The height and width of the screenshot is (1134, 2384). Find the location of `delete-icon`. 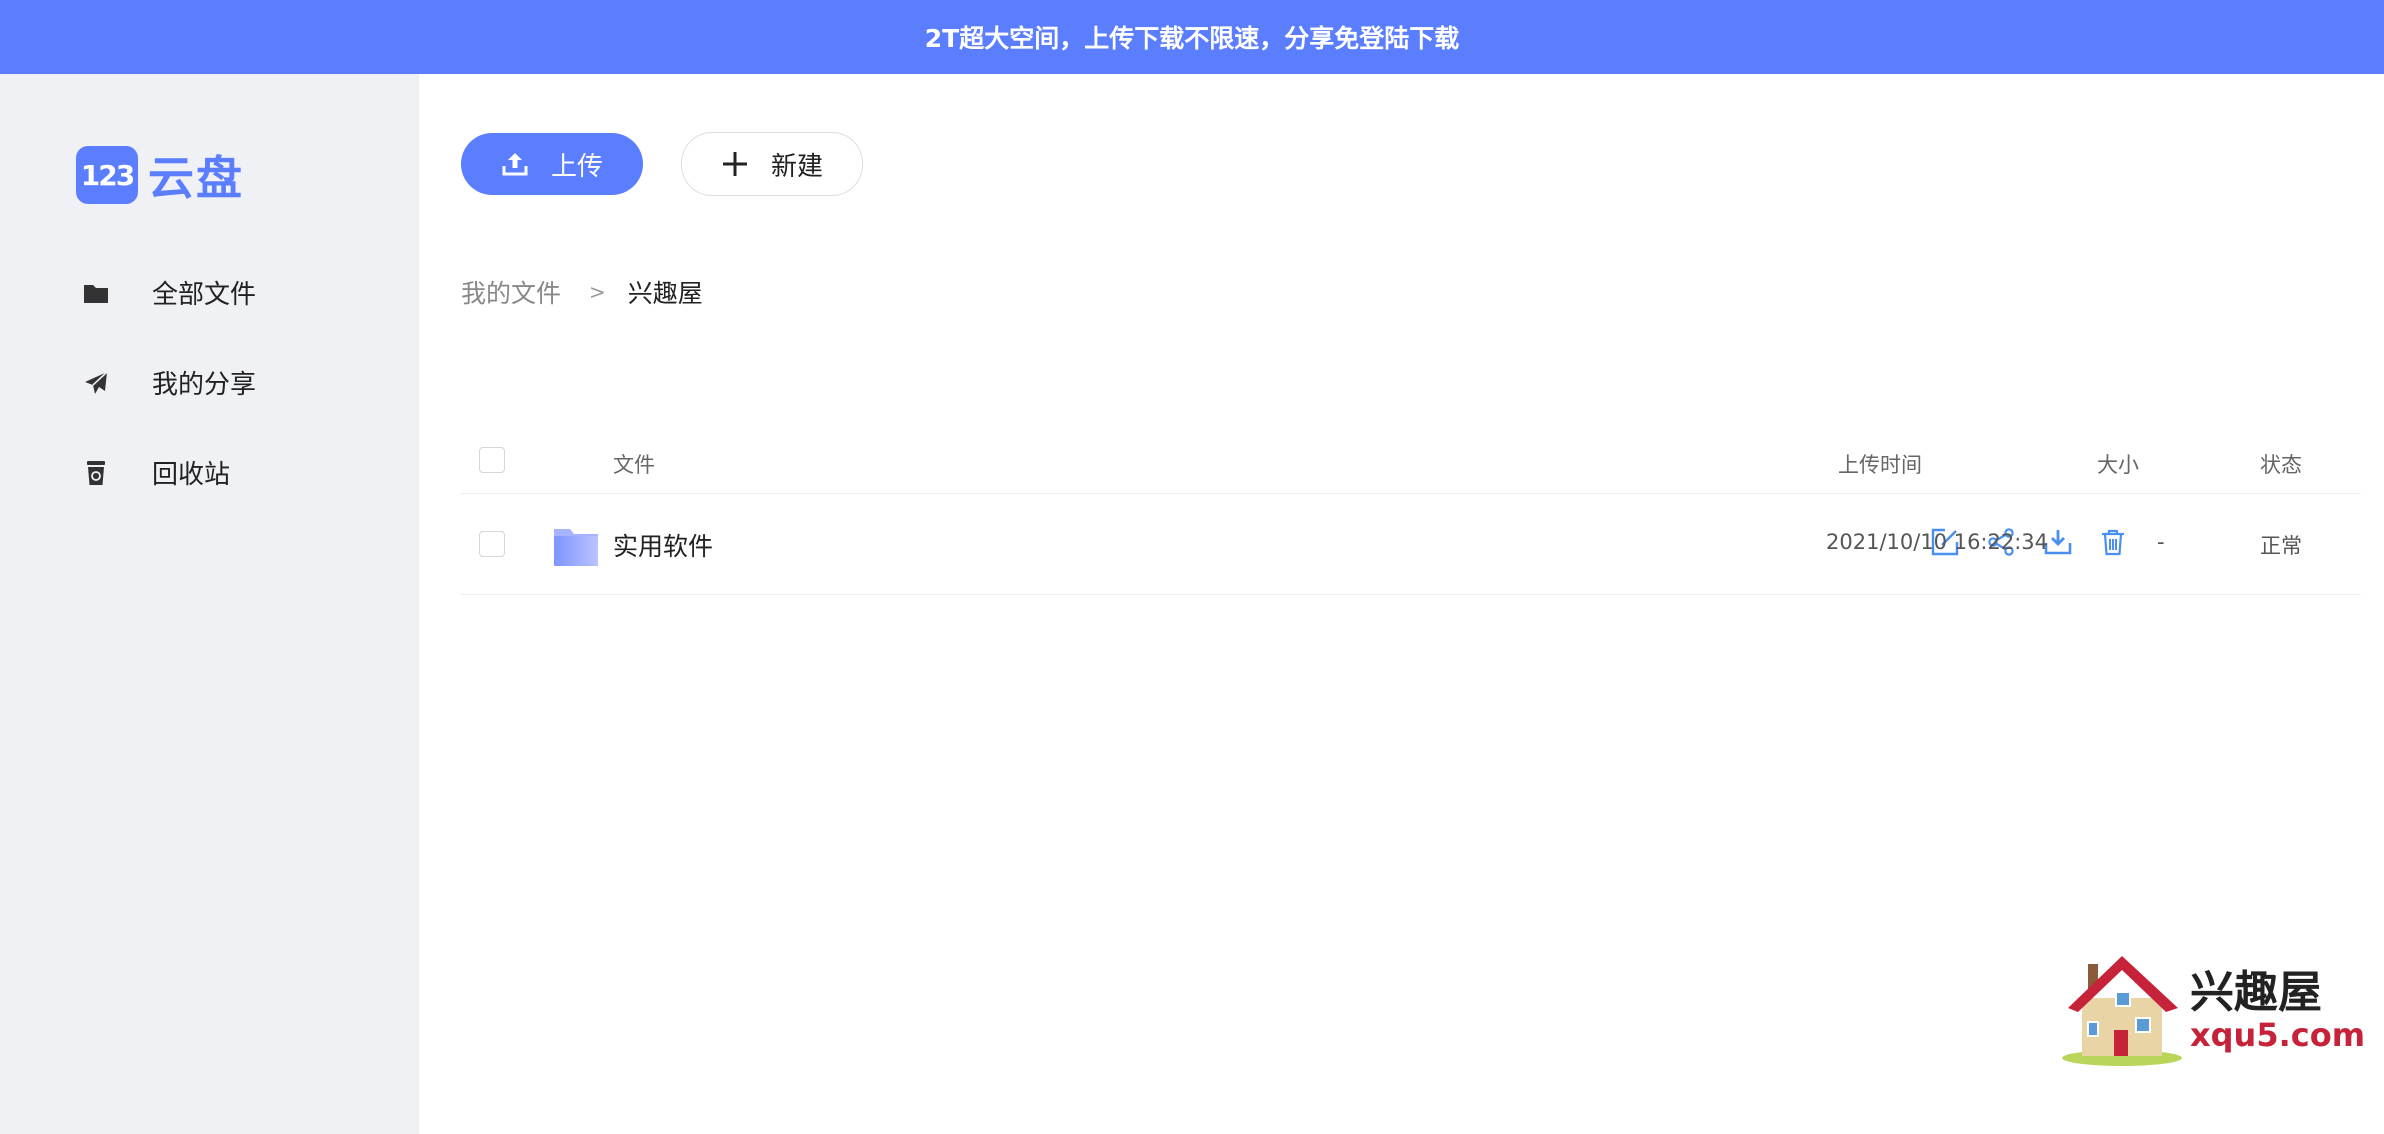

delete-icon is located at coordinates (2113, 542).